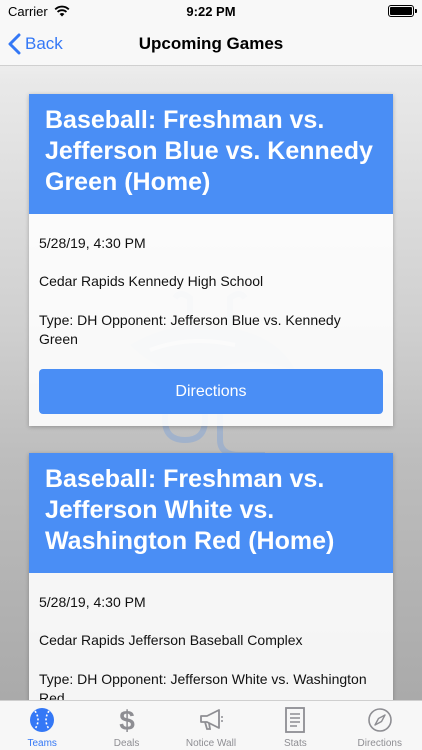  What do you see at coordinates (126, 743) in the screenshot?
I see `tab-label: Deals` at bounding box center [126, 743].